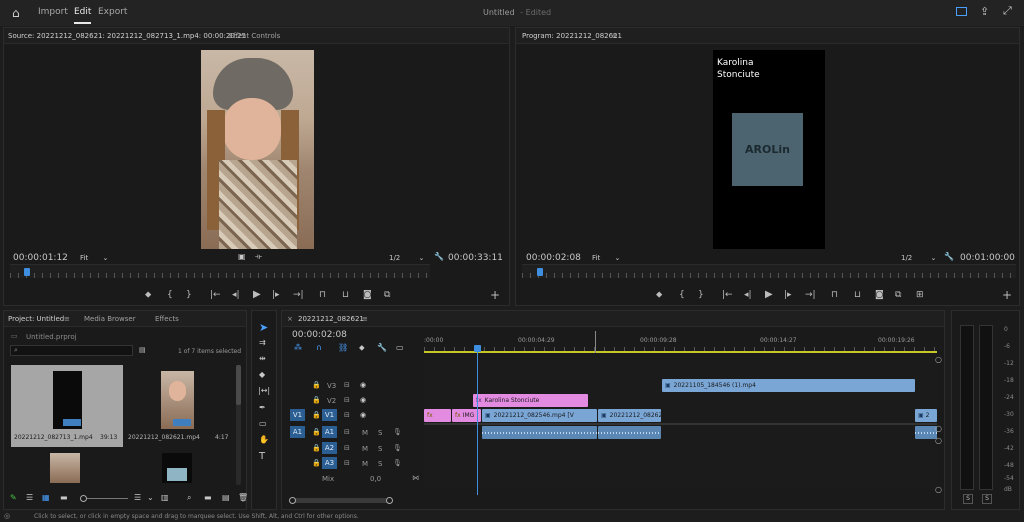 The image size is (1024, 522). Describe the element at coordinates (67, 406) in the screenshot. I see `project-item-1: 20221212_082713_1.mp4 39:13` at that location.